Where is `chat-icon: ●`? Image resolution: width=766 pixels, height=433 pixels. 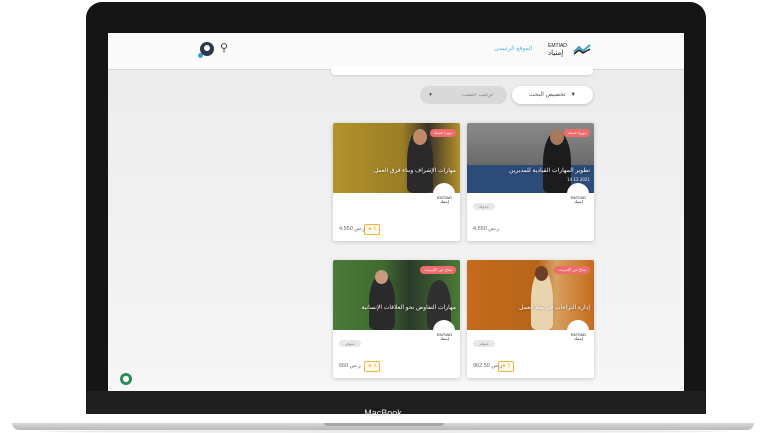 chat-icon: ● is located at coordinates (126, 378).